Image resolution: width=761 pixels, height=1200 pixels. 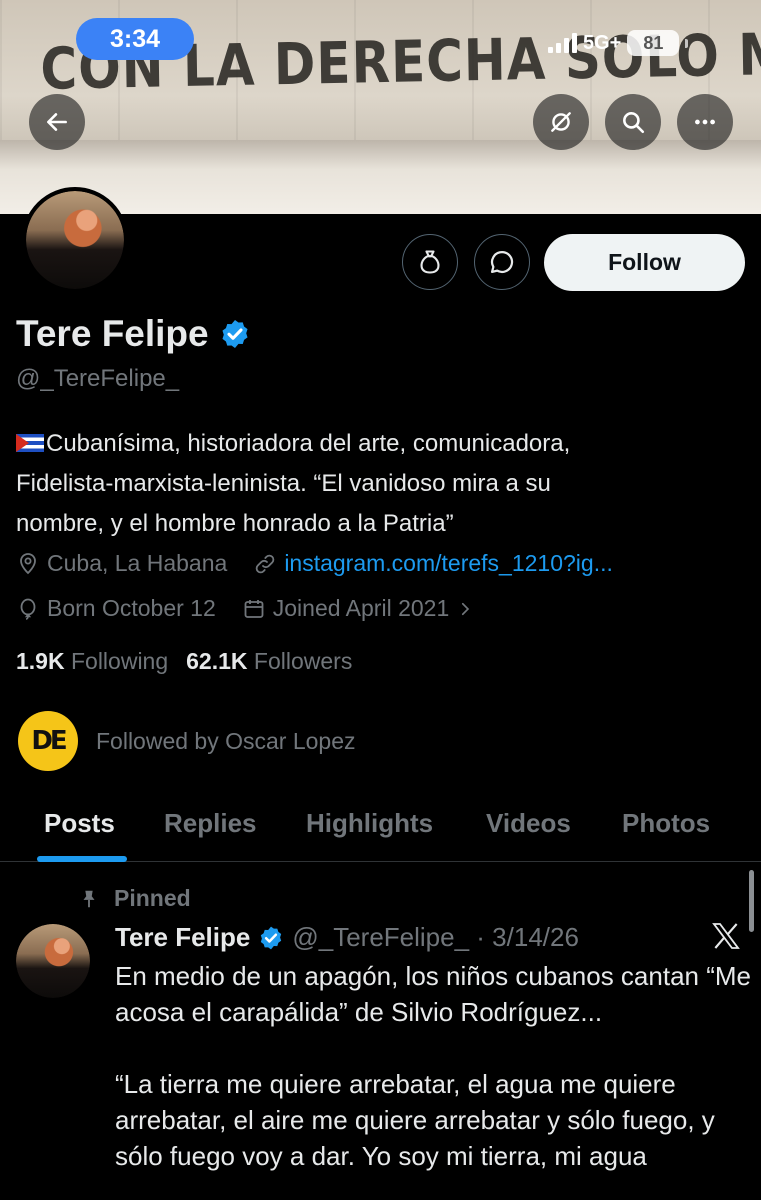 I want to click on battery-level: 81, so click(x=653, y=42).